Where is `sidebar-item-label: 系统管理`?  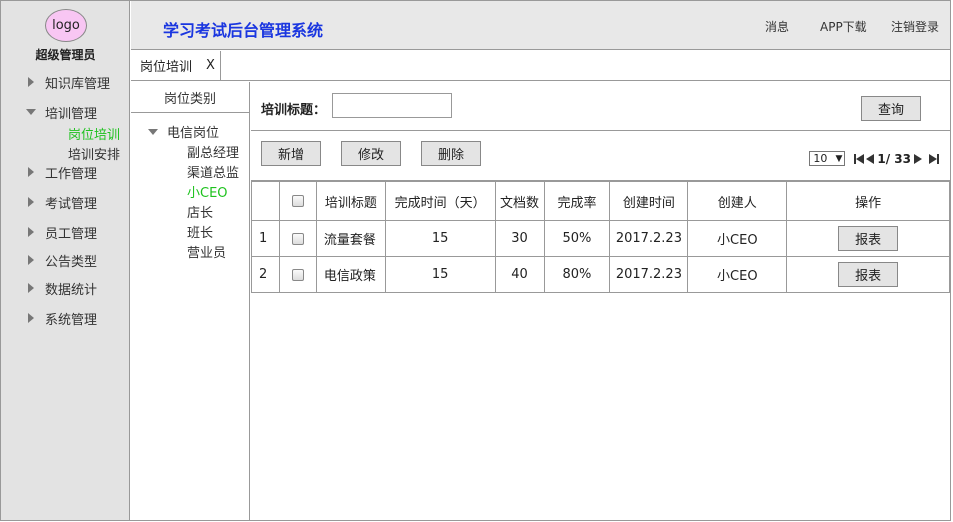
sidebar-item-label: 系统管理 is located at coordinates (71, 320).